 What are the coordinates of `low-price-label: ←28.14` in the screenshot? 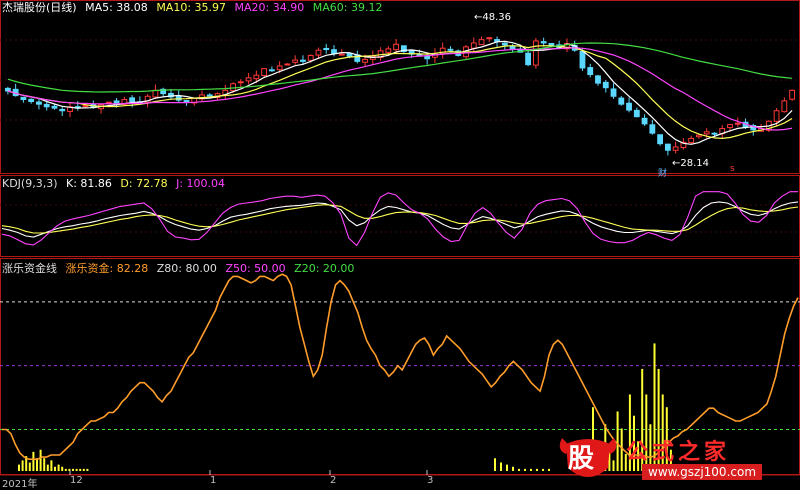 It's located at (691, 163).